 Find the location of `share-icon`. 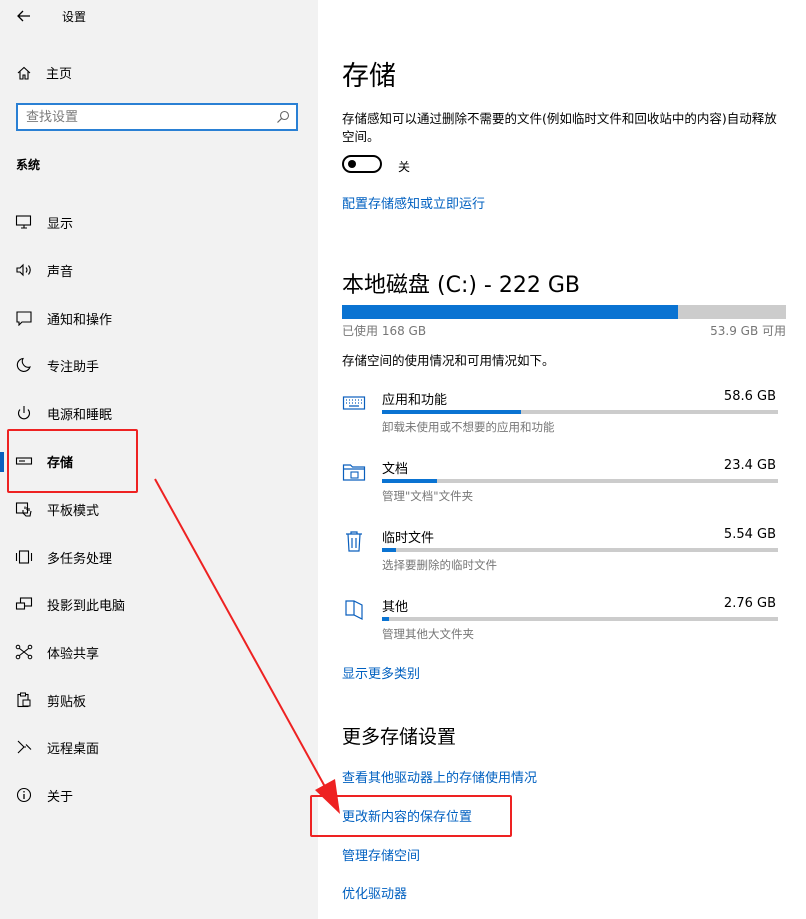

share-icon is located at coordinates (24, 652).